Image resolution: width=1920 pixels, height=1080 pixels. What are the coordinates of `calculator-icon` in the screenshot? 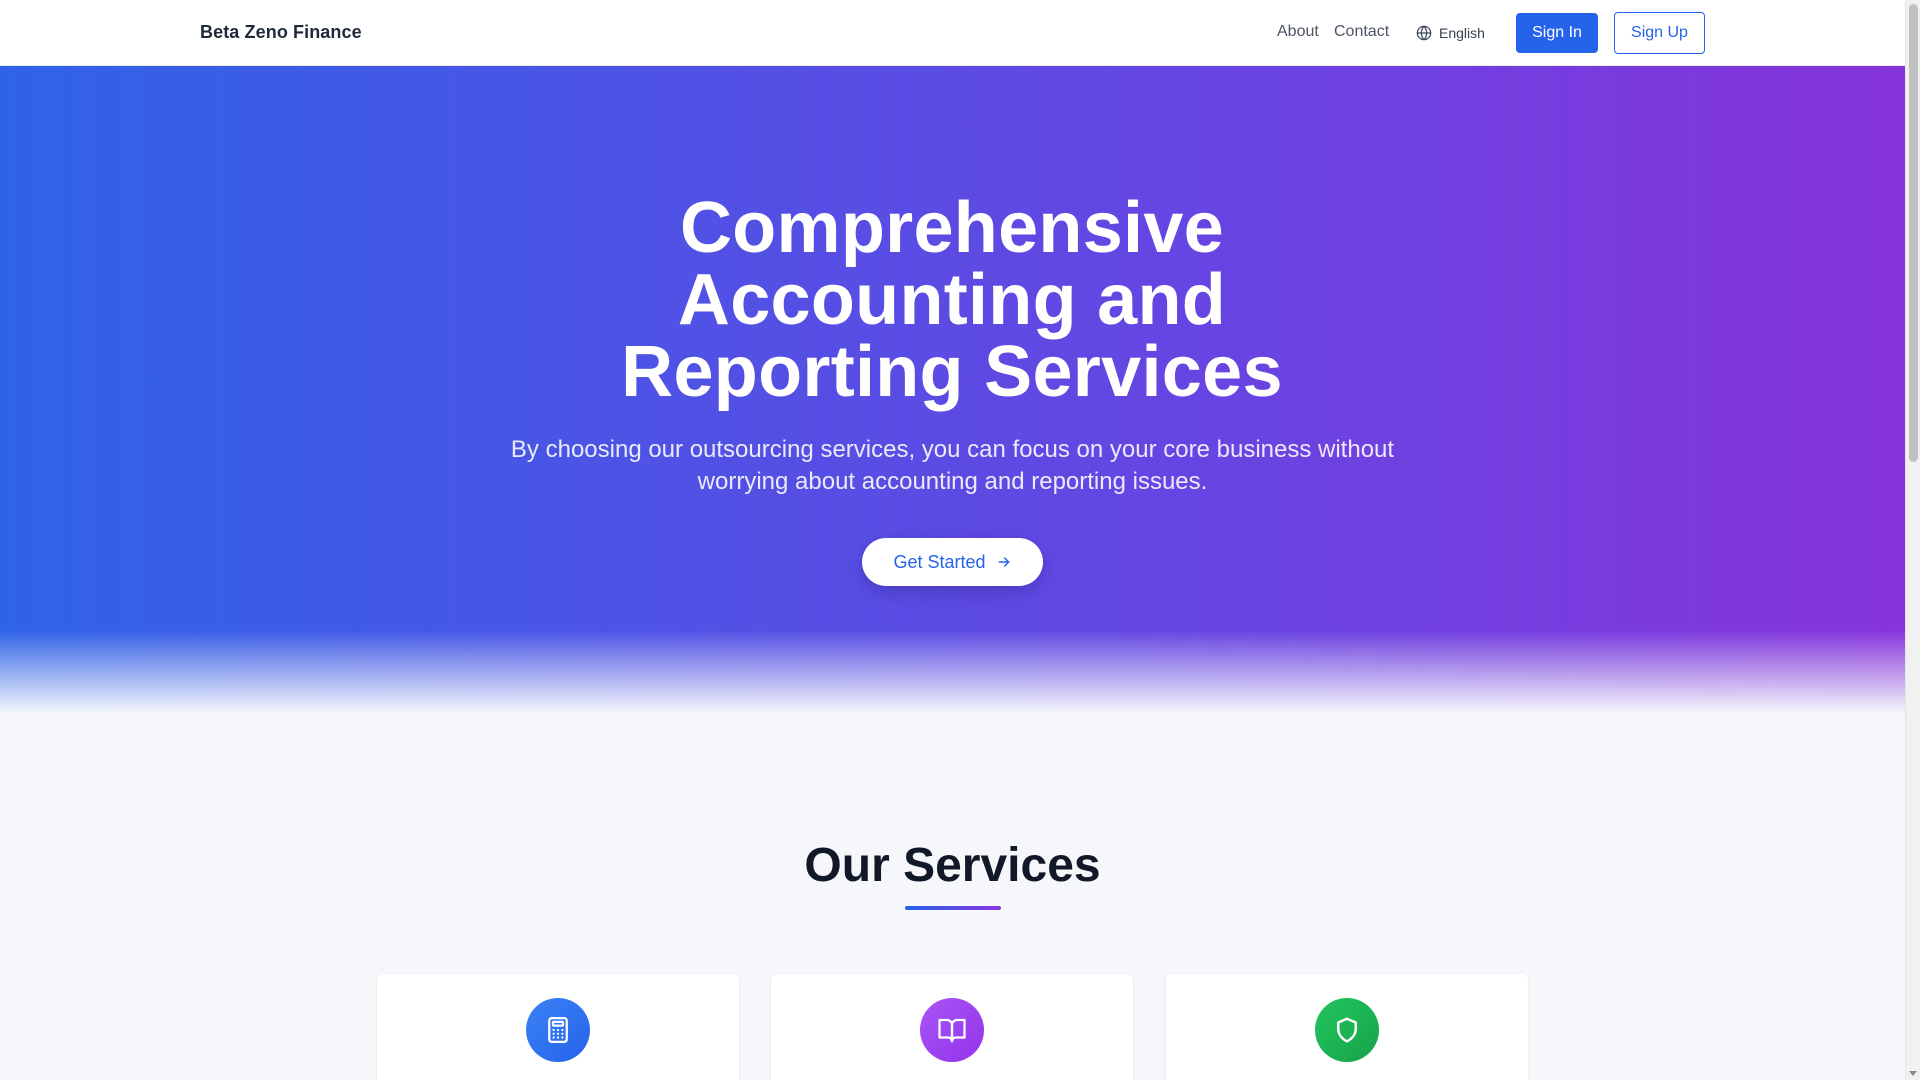 It's located at (558, 1030).